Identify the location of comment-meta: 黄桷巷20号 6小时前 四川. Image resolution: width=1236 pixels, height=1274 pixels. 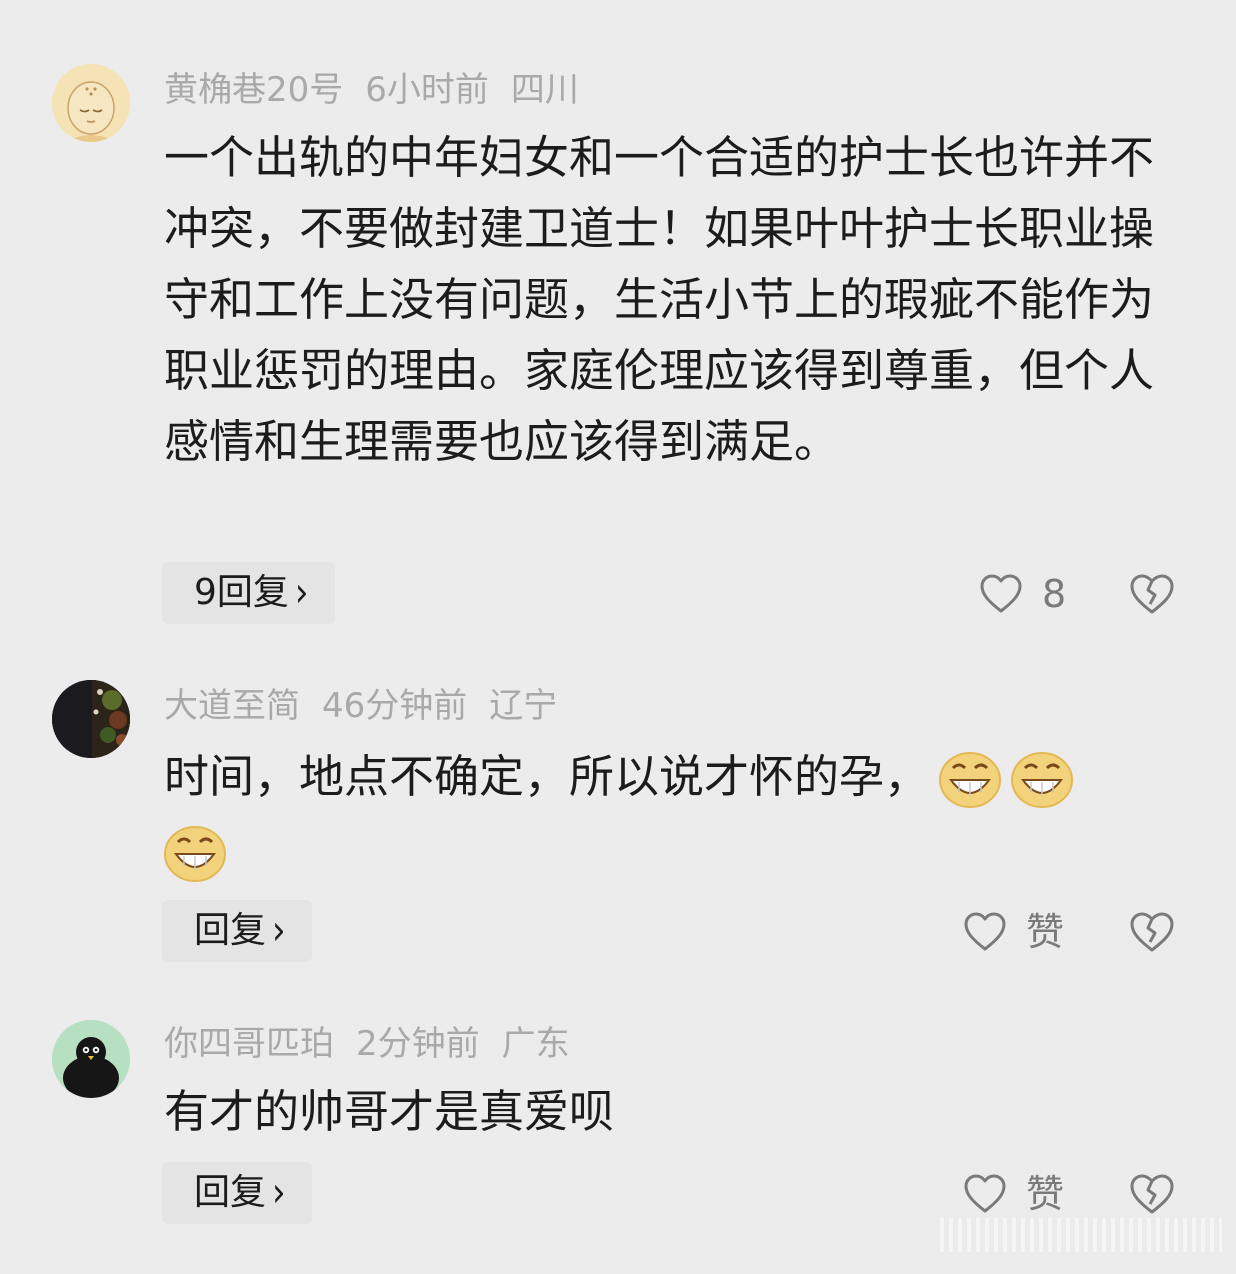
(382, 90).